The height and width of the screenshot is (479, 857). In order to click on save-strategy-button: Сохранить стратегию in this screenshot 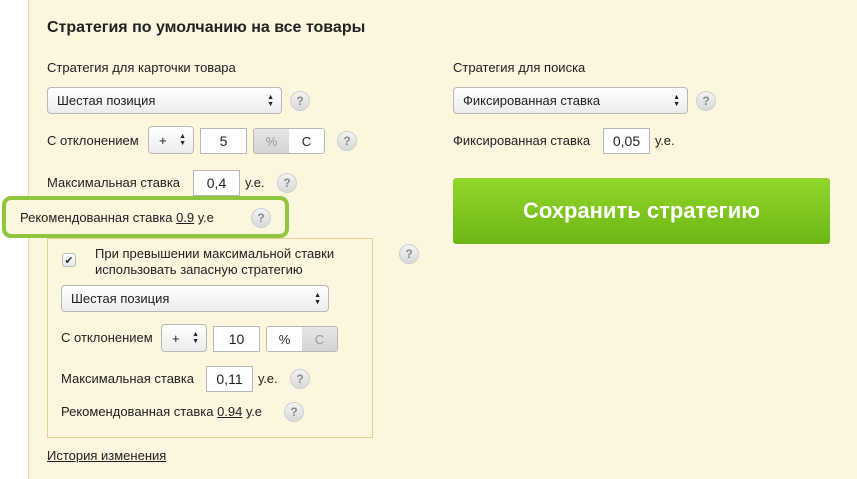, I will do `click(641, 211)`.